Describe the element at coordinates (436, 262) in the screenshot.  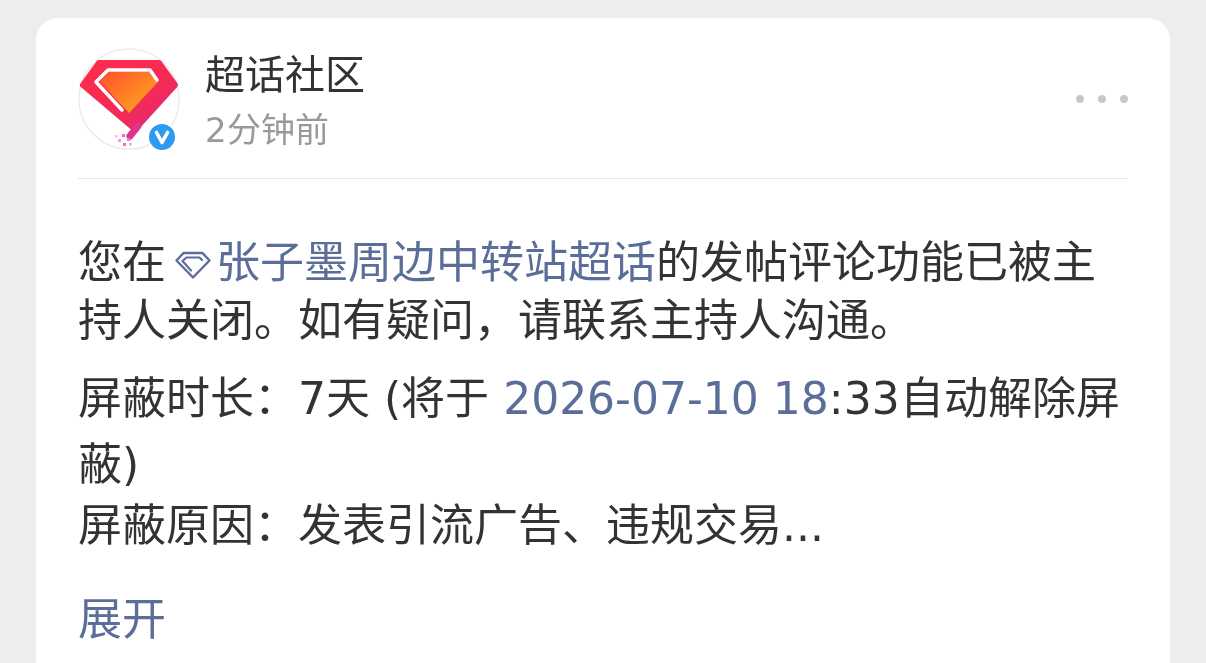
I see `topic-link: 张子墨周边中转站超话` at that location.